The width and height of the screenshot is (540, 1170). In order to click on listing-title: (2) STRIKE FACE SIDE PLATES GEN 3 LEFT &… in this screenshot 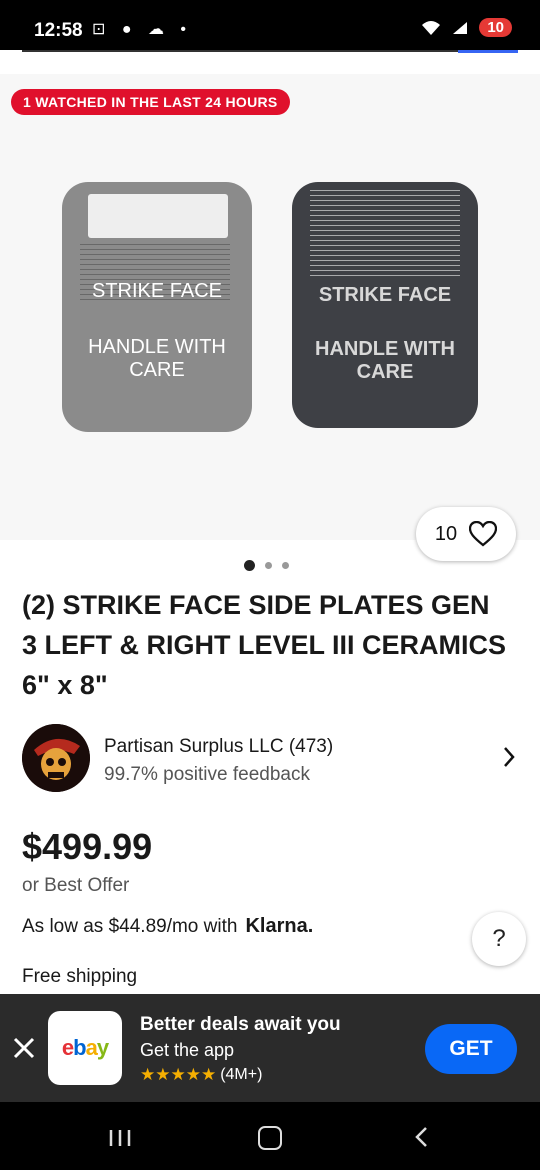, I will do `click(264, 645)`.